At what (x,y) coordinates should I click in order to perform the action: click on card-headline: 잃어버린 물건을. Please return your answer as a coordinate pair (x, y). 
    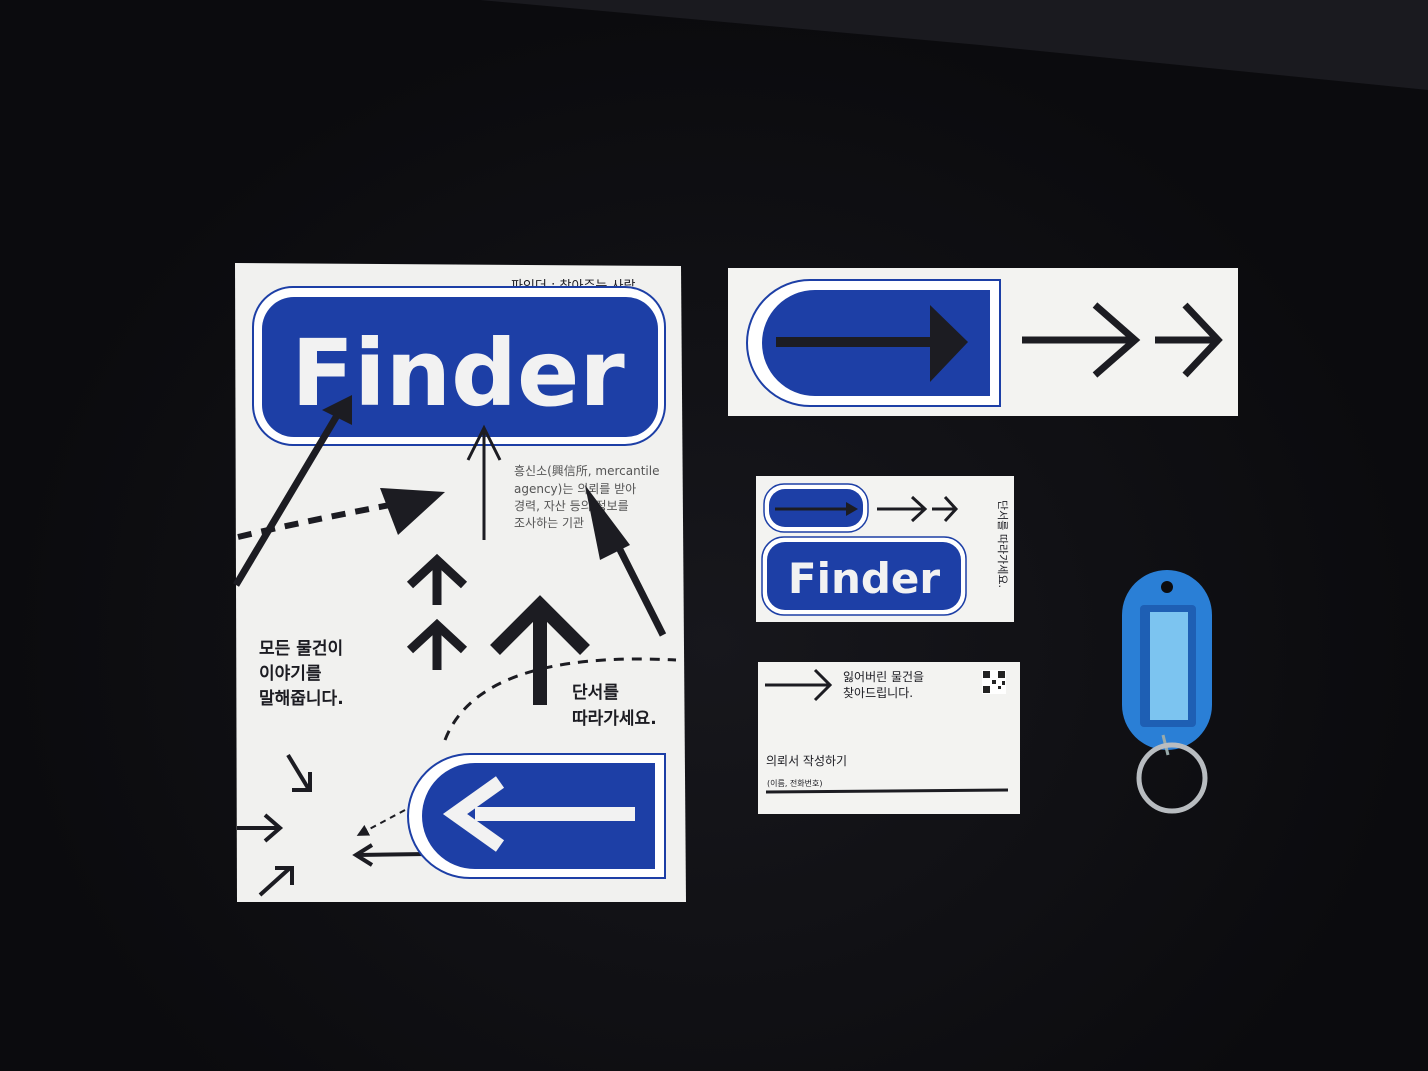
    Looking at the image, I should click on (883, 677).